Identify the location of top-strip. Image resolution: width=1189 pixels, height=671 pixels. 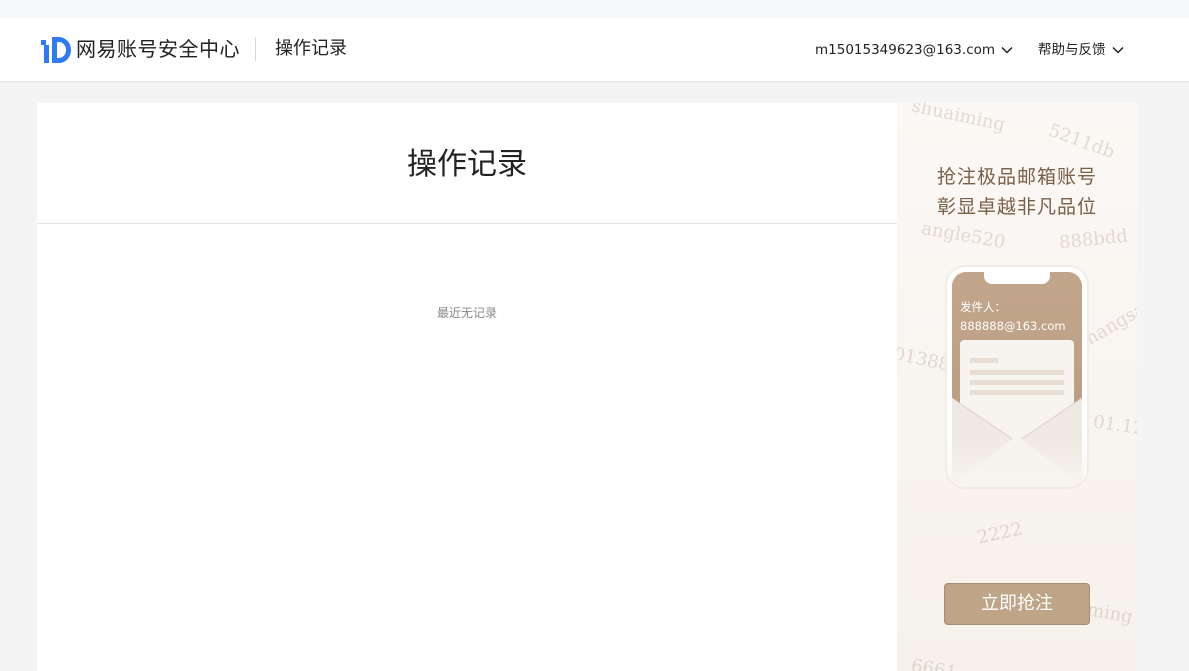
(594, 9).